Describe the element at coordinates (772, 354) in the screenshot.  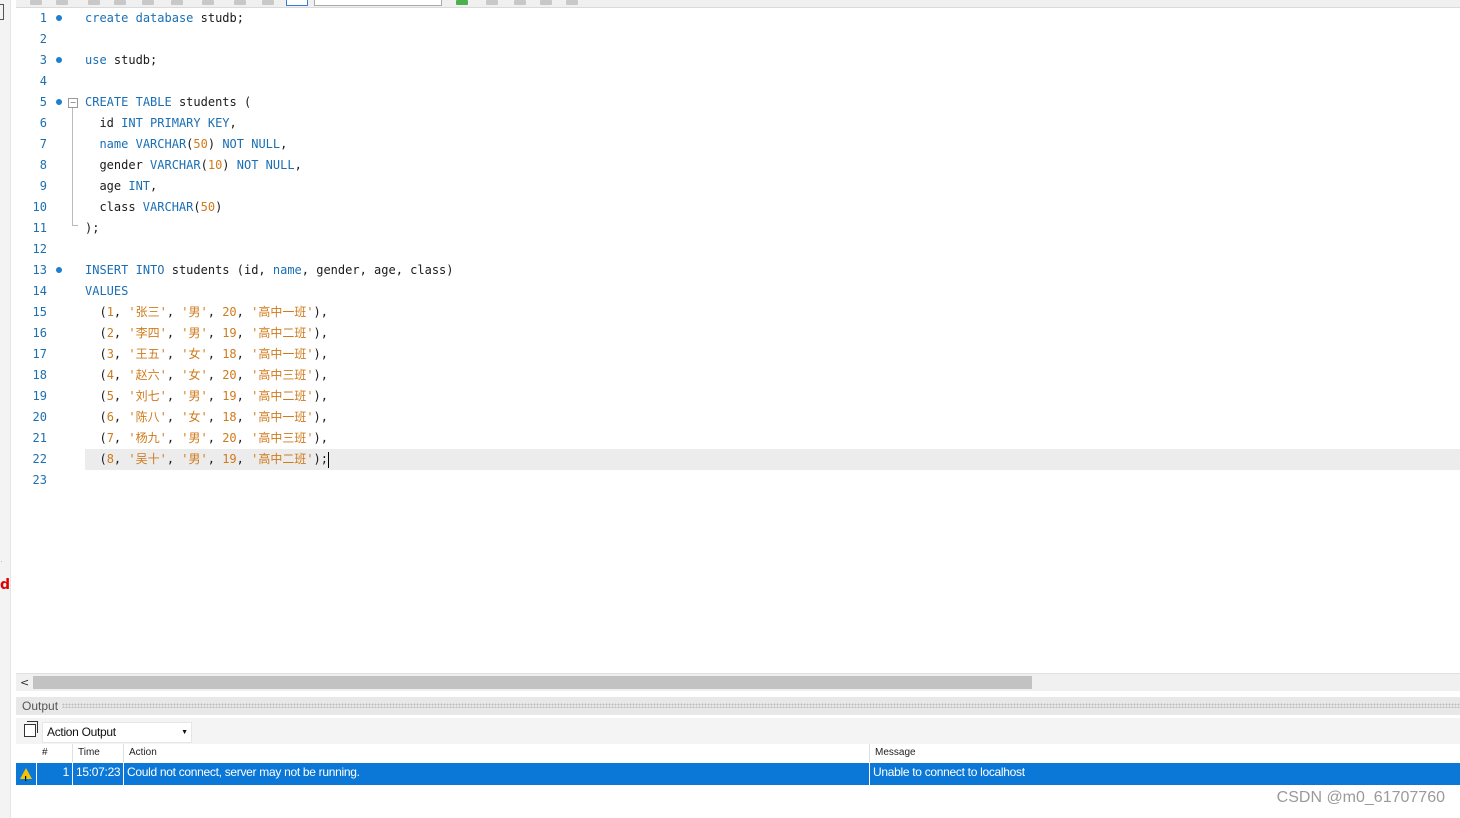
I see `code-text: (3, '王五', '女', 18, '高中一班'),` at that location.